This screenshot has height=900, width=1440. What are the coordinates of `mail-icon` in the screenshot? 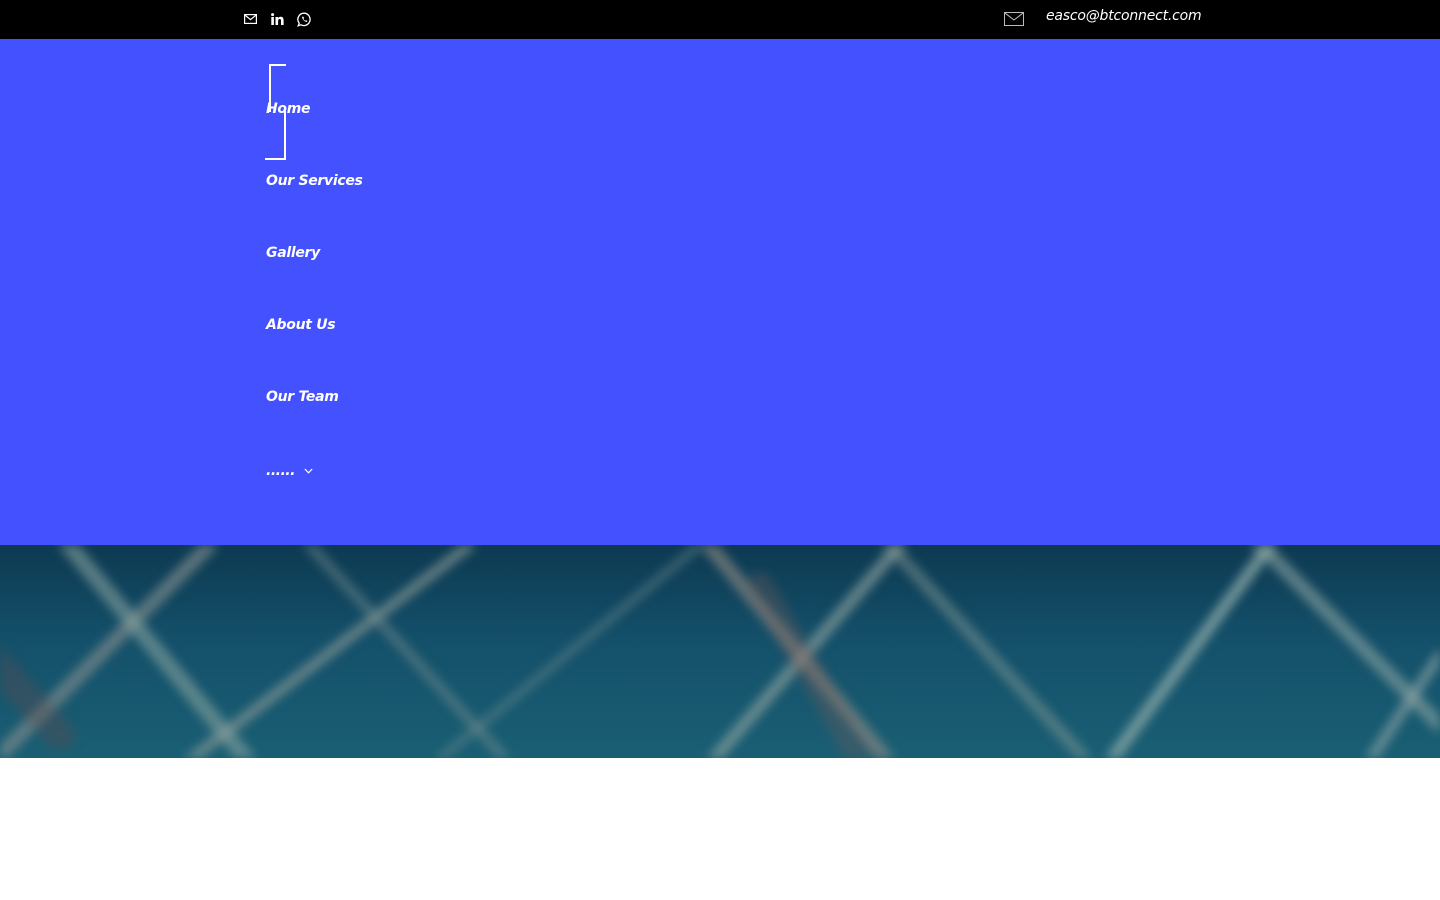 It's located at (250, 19).